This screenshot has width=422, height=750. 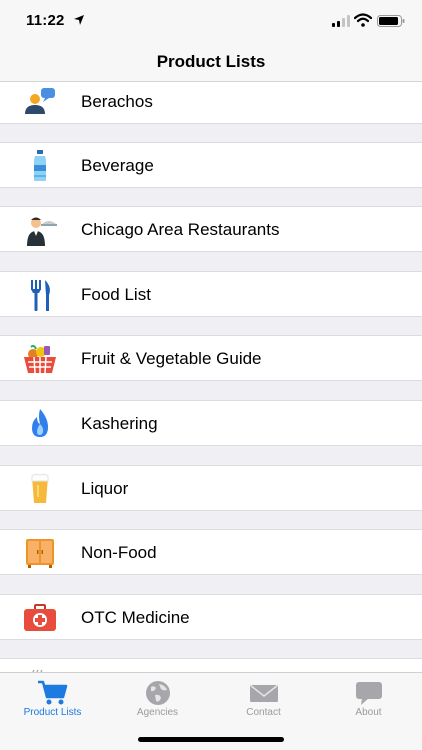 I want to click on steam-icon, so click(x=37, y=670).